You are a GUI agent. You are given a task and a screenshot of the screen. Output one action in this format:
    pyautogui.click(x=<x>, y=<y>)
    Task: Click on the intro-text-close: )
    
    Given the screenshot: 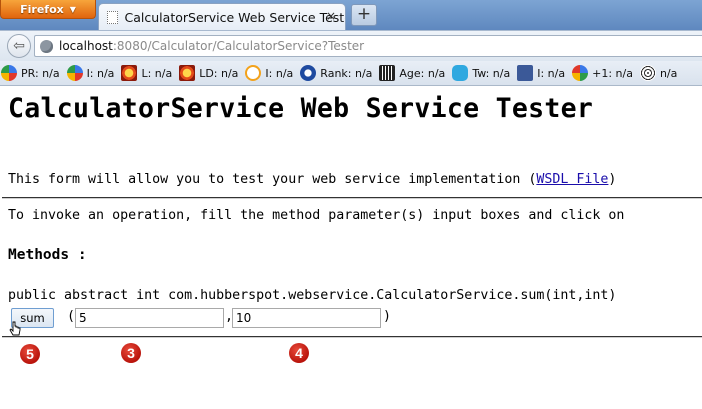 What is the action you would take?
    pyautogui.click(x=612, y=179)
    